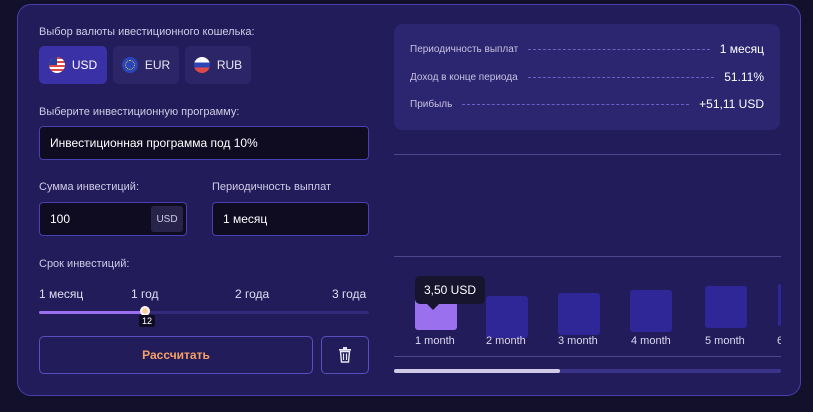 The height and width of the screenshot is (412, 813). What do you see at coordinates (290, 219) in the screenshot?
I see `payout-select: 1 месяц` at bounding box center [290, 219].